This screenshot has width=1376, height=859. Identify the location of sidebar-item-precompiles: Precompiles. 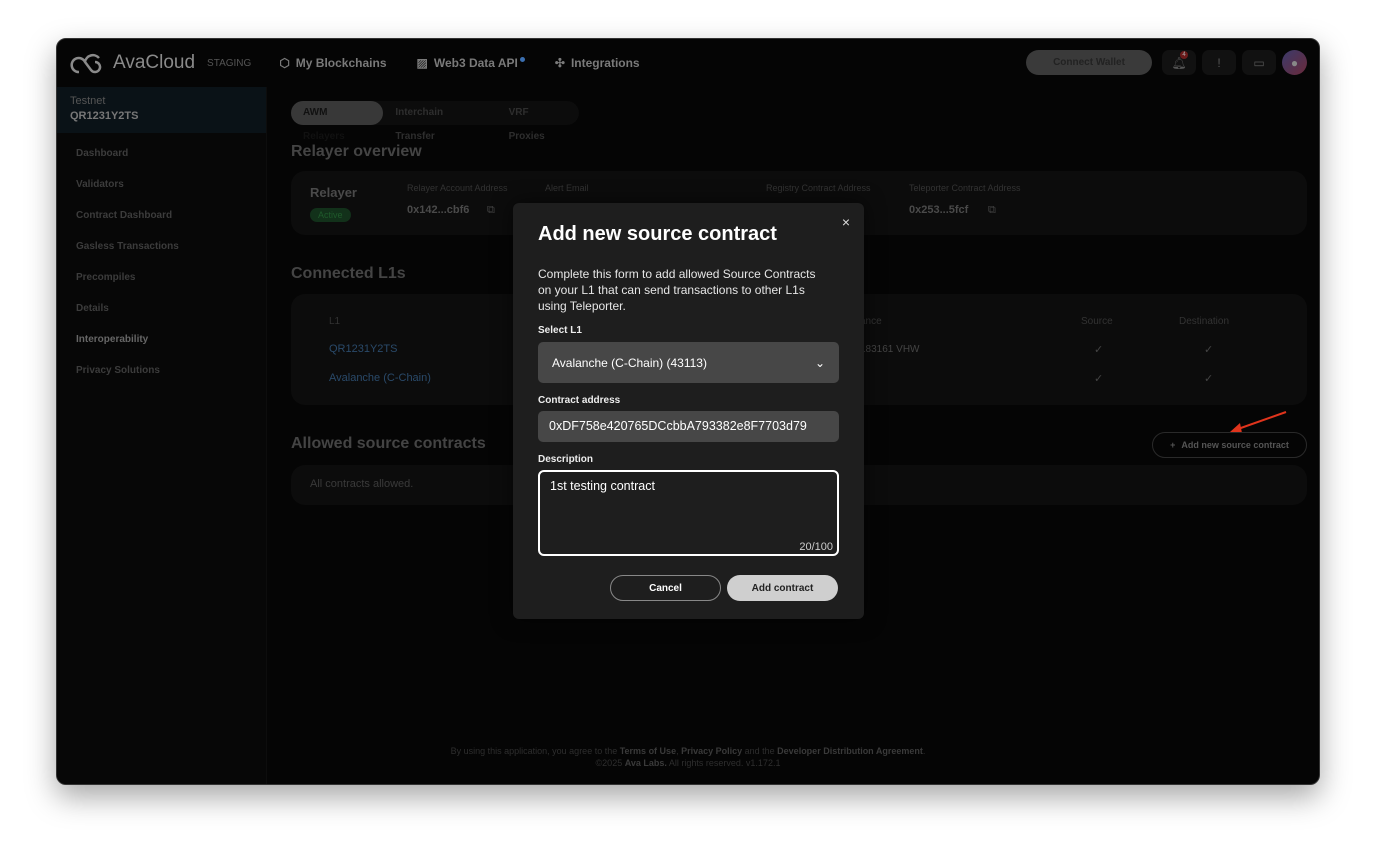
(161, 277).